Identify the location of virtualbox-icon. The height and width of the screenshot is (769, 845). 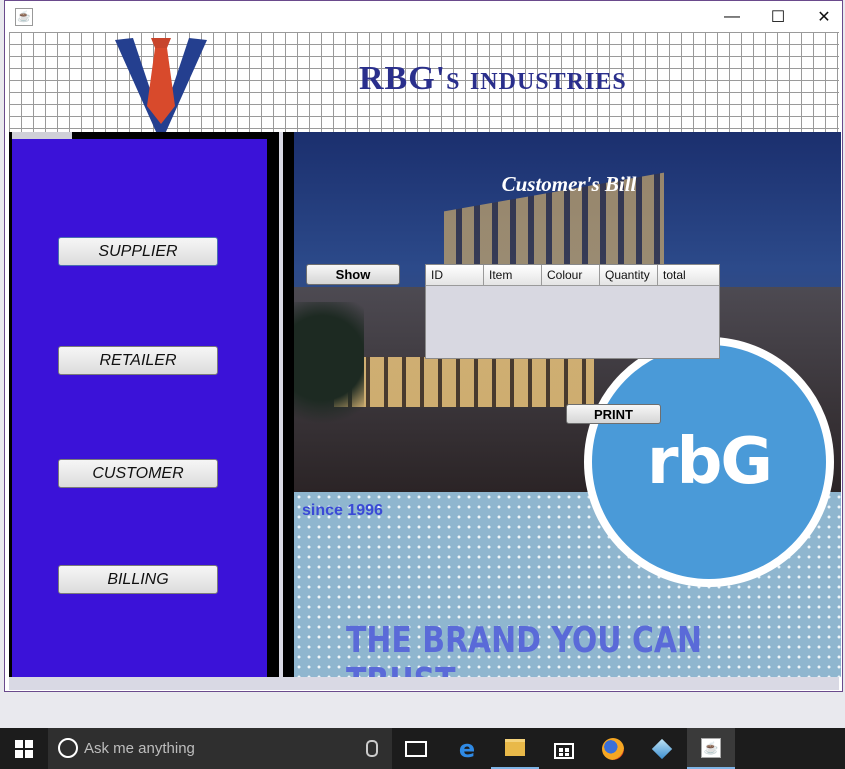
(662, 748).